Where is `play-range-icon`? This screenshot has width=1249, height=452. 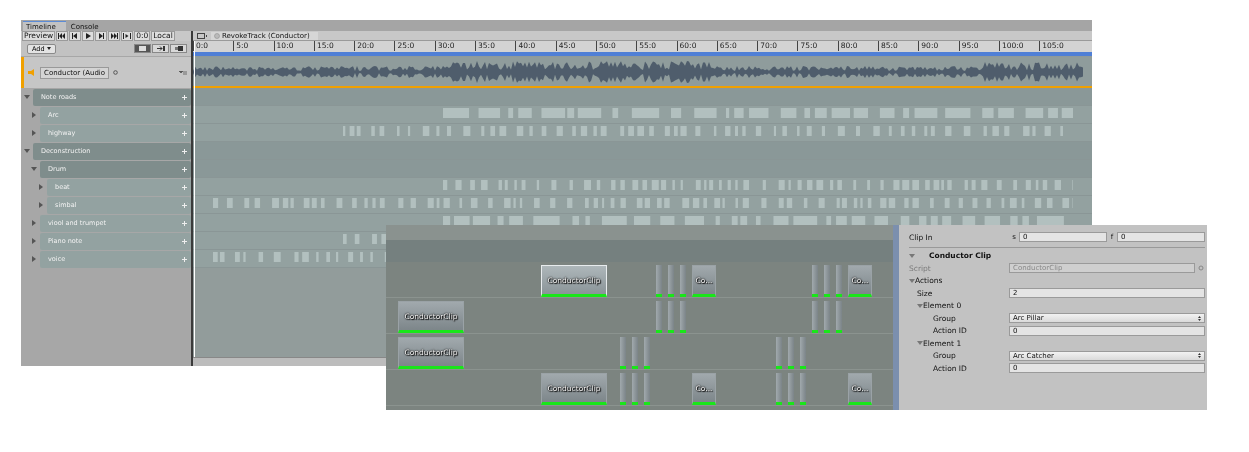 play-range-icon is located at coordinates (127, 36).